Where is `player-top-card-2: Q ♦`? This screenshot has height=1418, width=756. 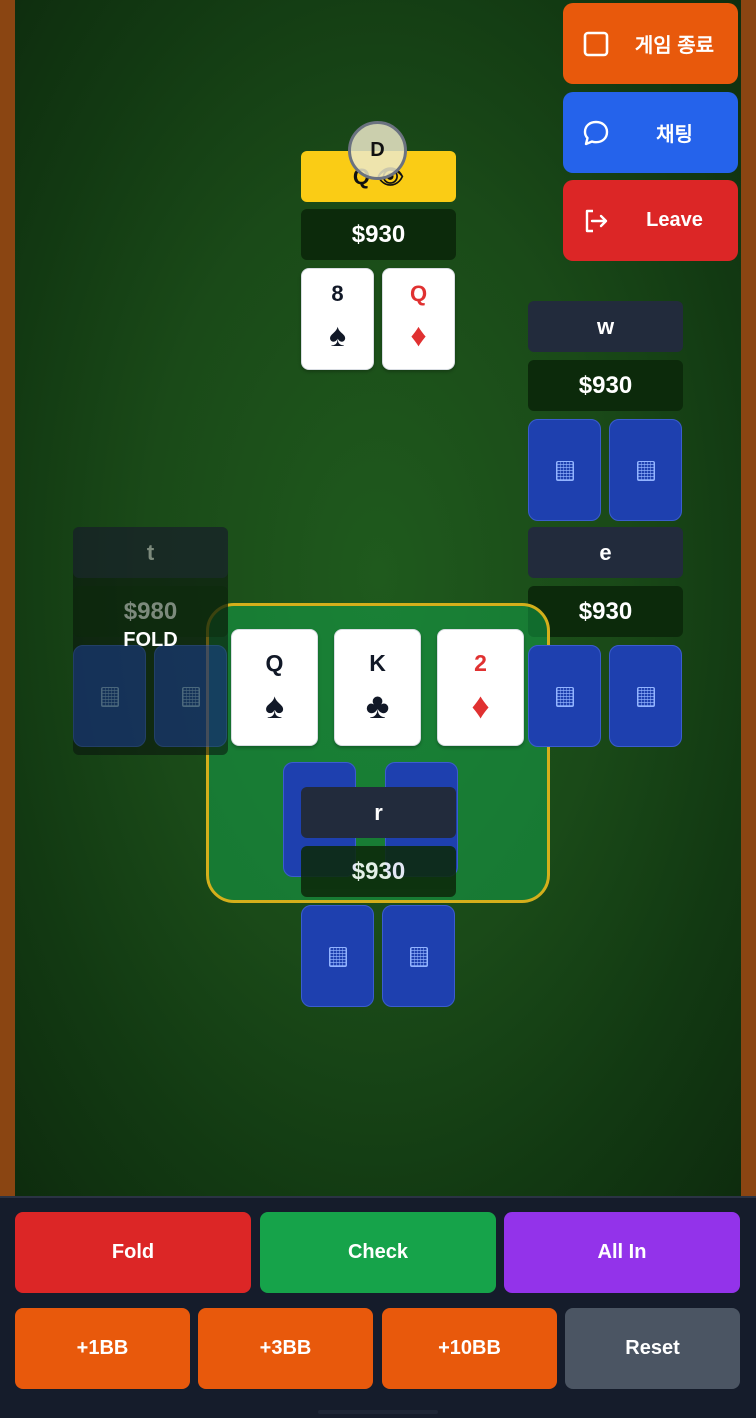 player-top-card-2: Q ♦ is located at coordinates (418, 319).